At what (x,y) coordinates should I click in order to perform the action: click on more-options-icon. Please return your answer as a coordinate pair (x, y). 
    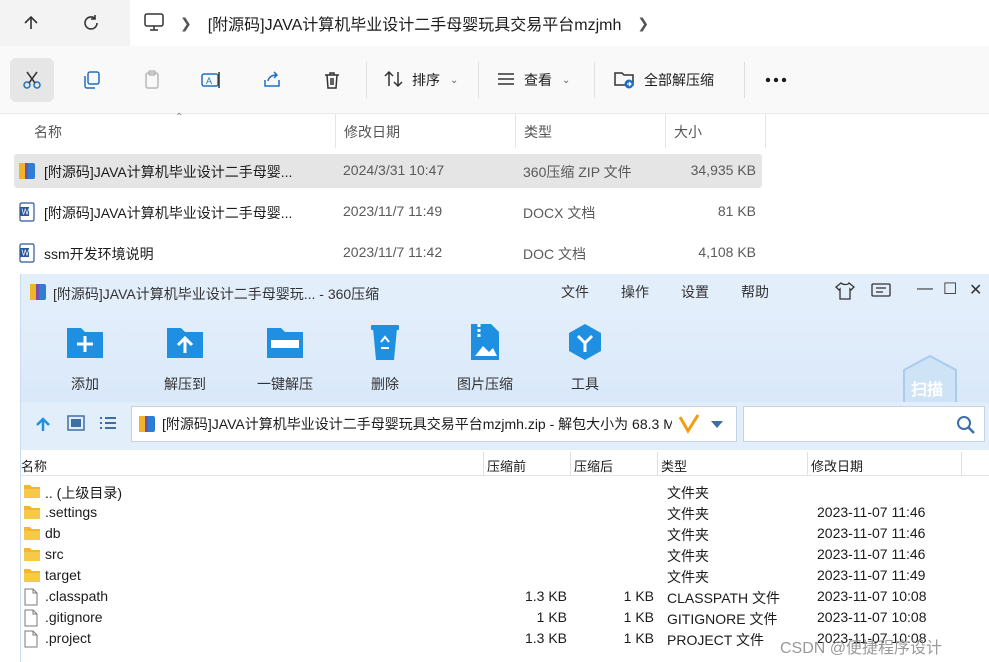
    Looking at the image, I should click on (776, 80).